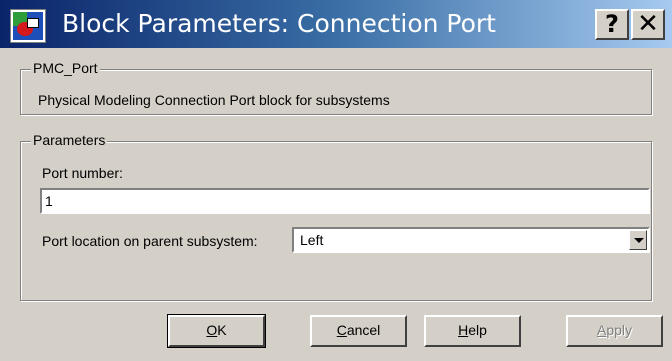  What do you see at coordinates (619, 330) in the screenshot?
I see `apply-label-rest: pply` at bounding box center [619, 330].